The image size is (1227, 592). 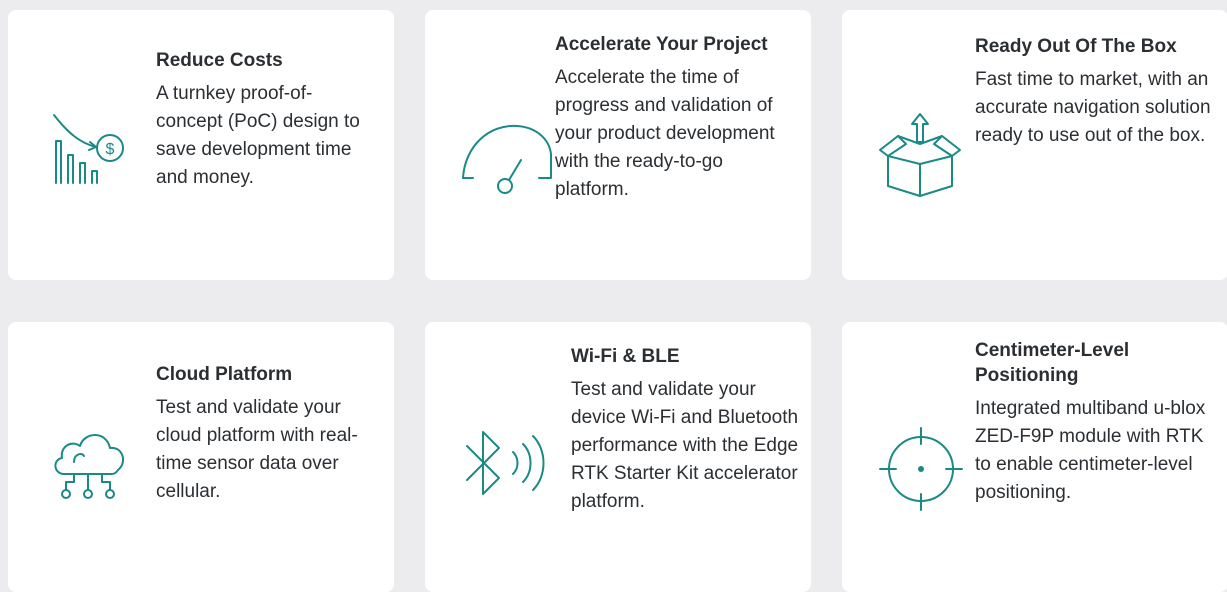 What do you see at coordinates (507, 160) in the screenshot?
I see `speedometer-icon` at bounding box center [507, 160].